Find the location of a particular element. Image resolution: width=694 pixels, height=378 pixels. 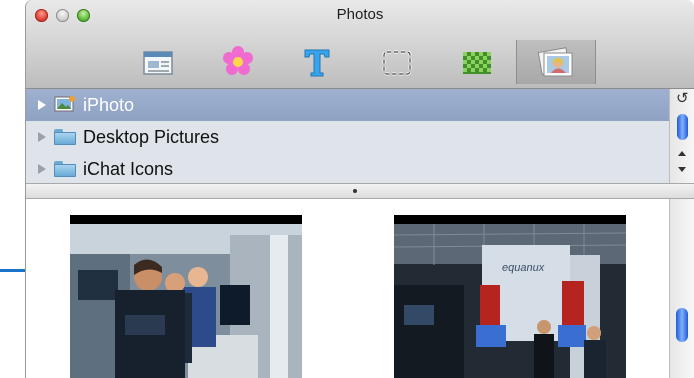

source-item-label: iChat Icons is located at coordinates (128, 169).